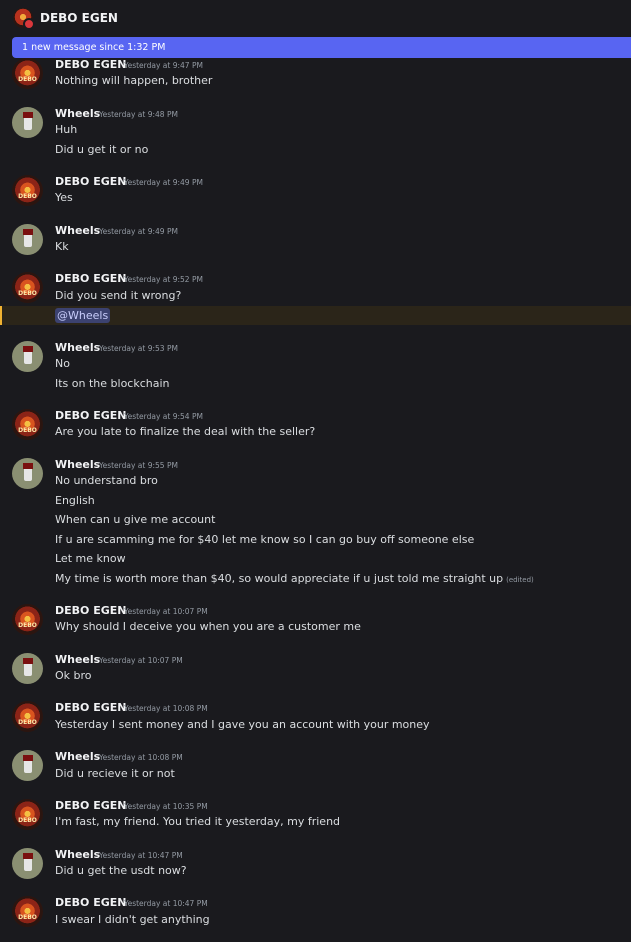 This screenshot has height=942, width=631. What do you see at coordinates (112, 383) in the screenshot?
I see `message-text: Its on the blockchain` at bounding box center [112, 383].